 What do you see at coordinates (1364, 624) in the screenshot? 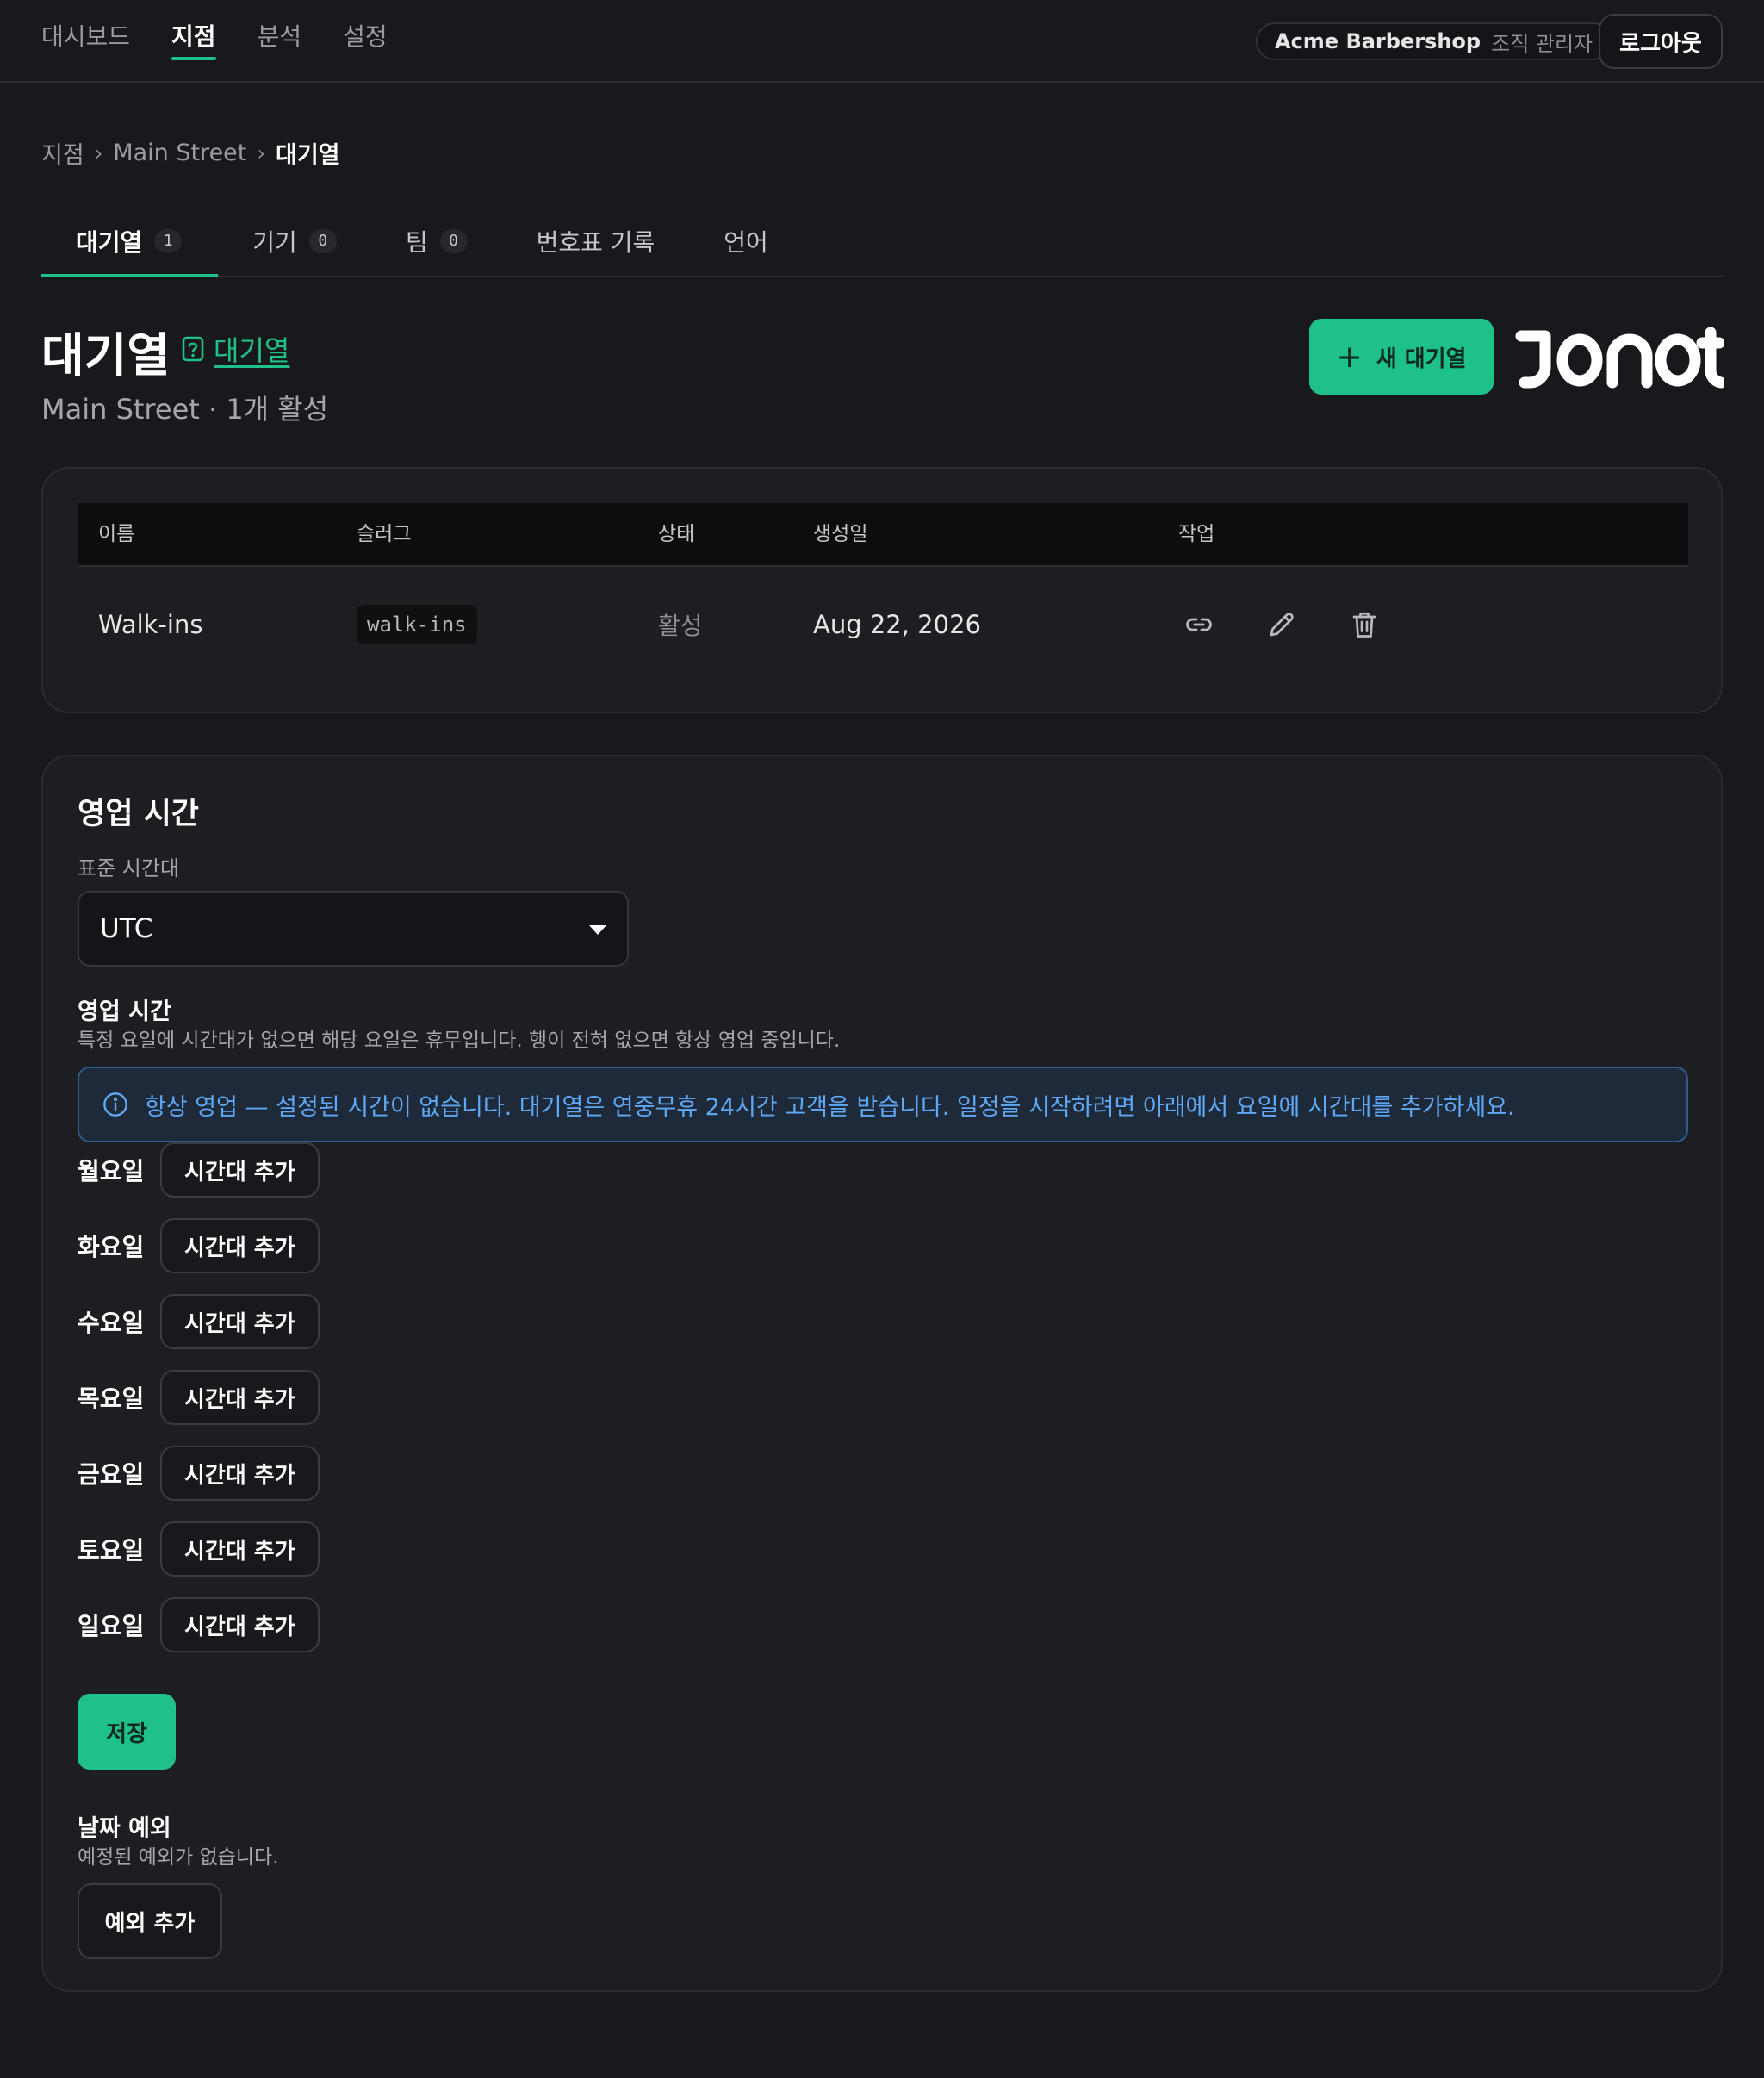
I see `trash-icon` at bounding box center [1364, 624].